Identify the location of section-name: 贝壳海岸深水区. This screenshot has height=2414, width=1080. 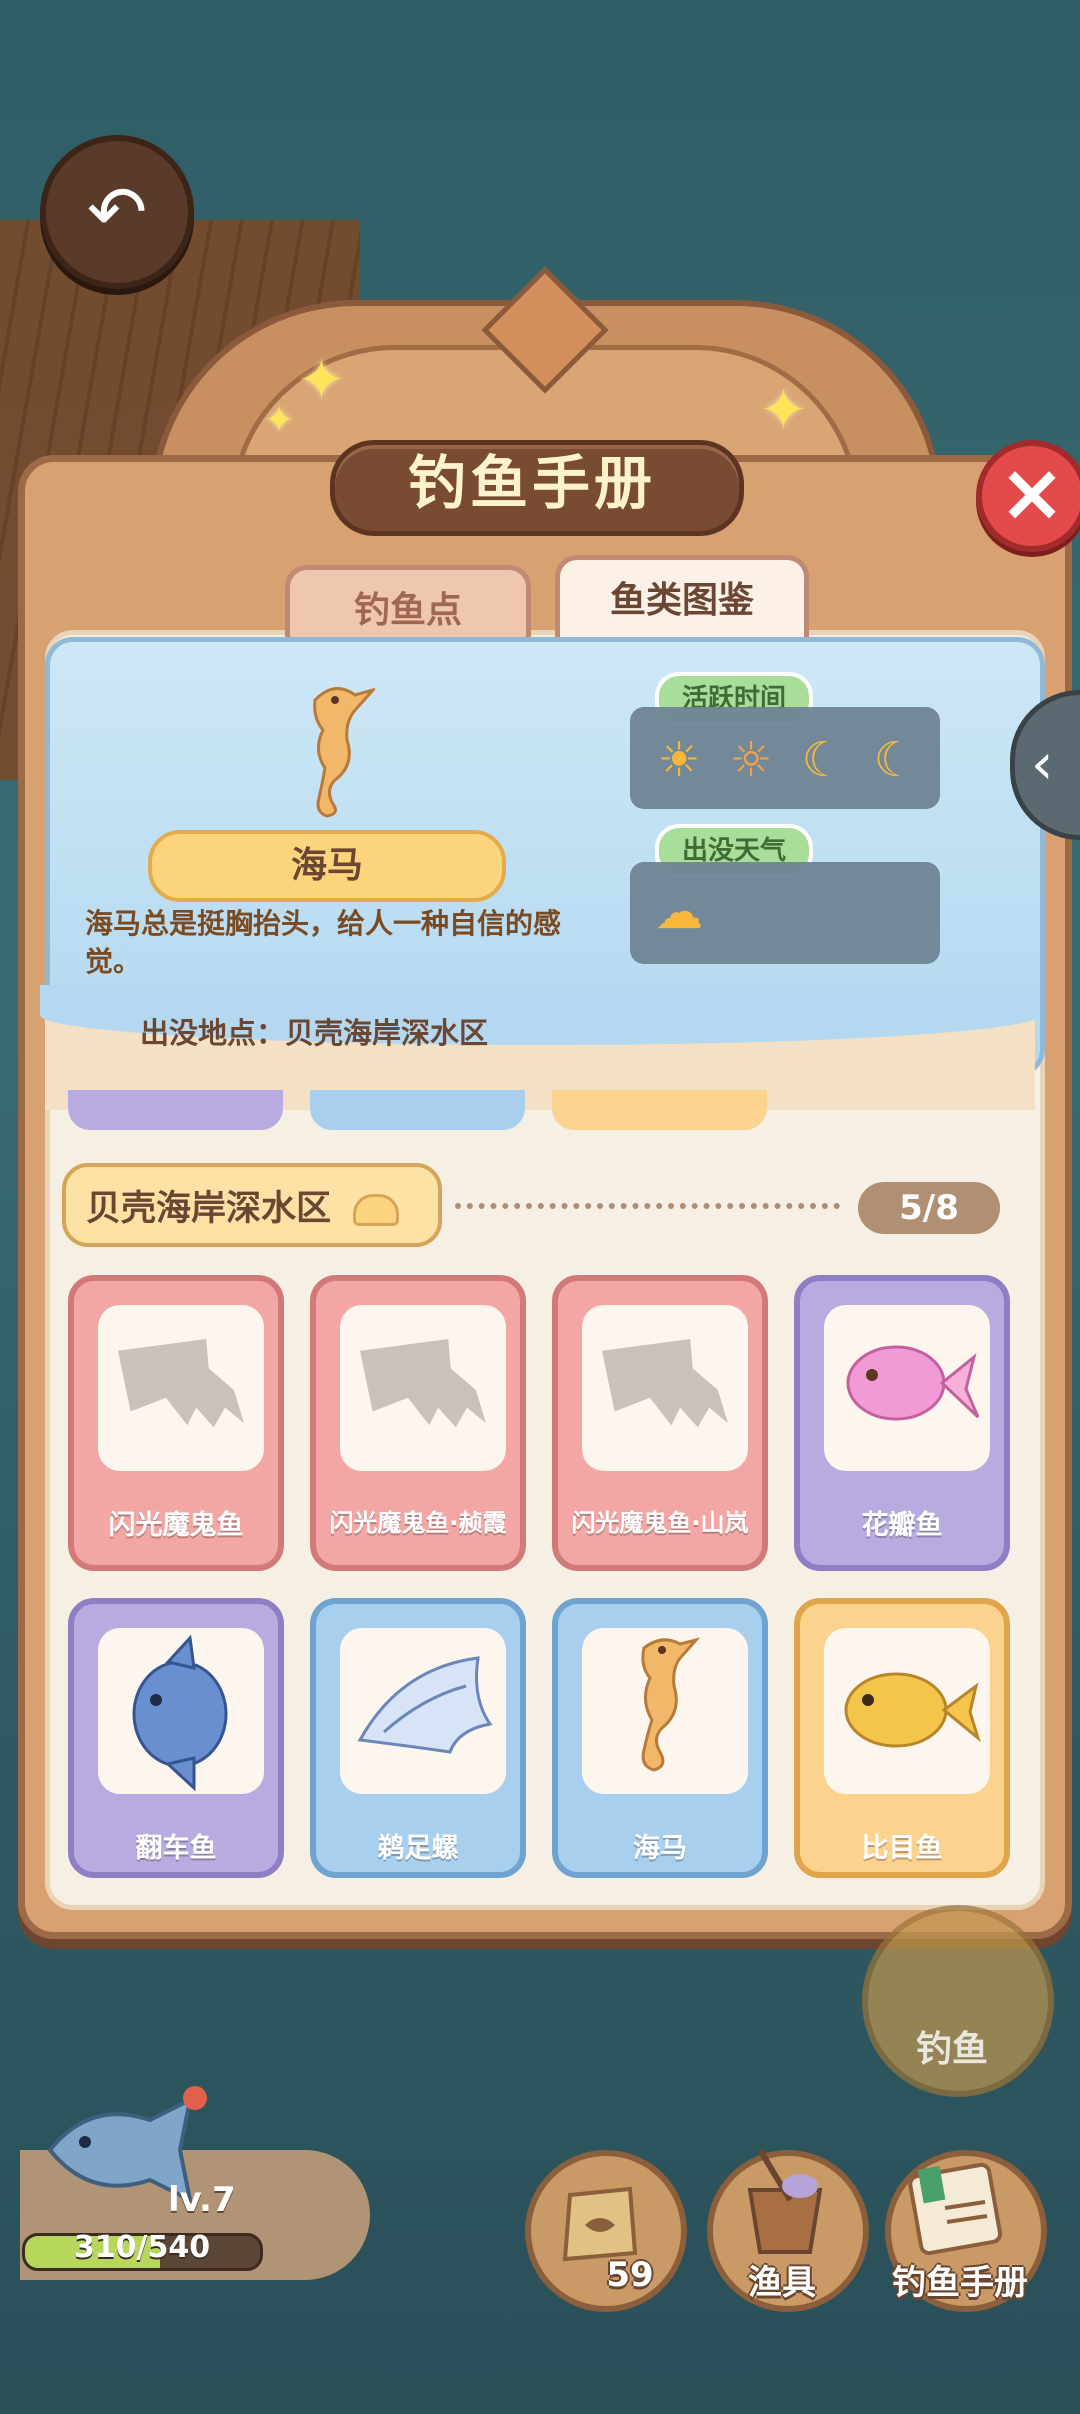
(209, 1209).